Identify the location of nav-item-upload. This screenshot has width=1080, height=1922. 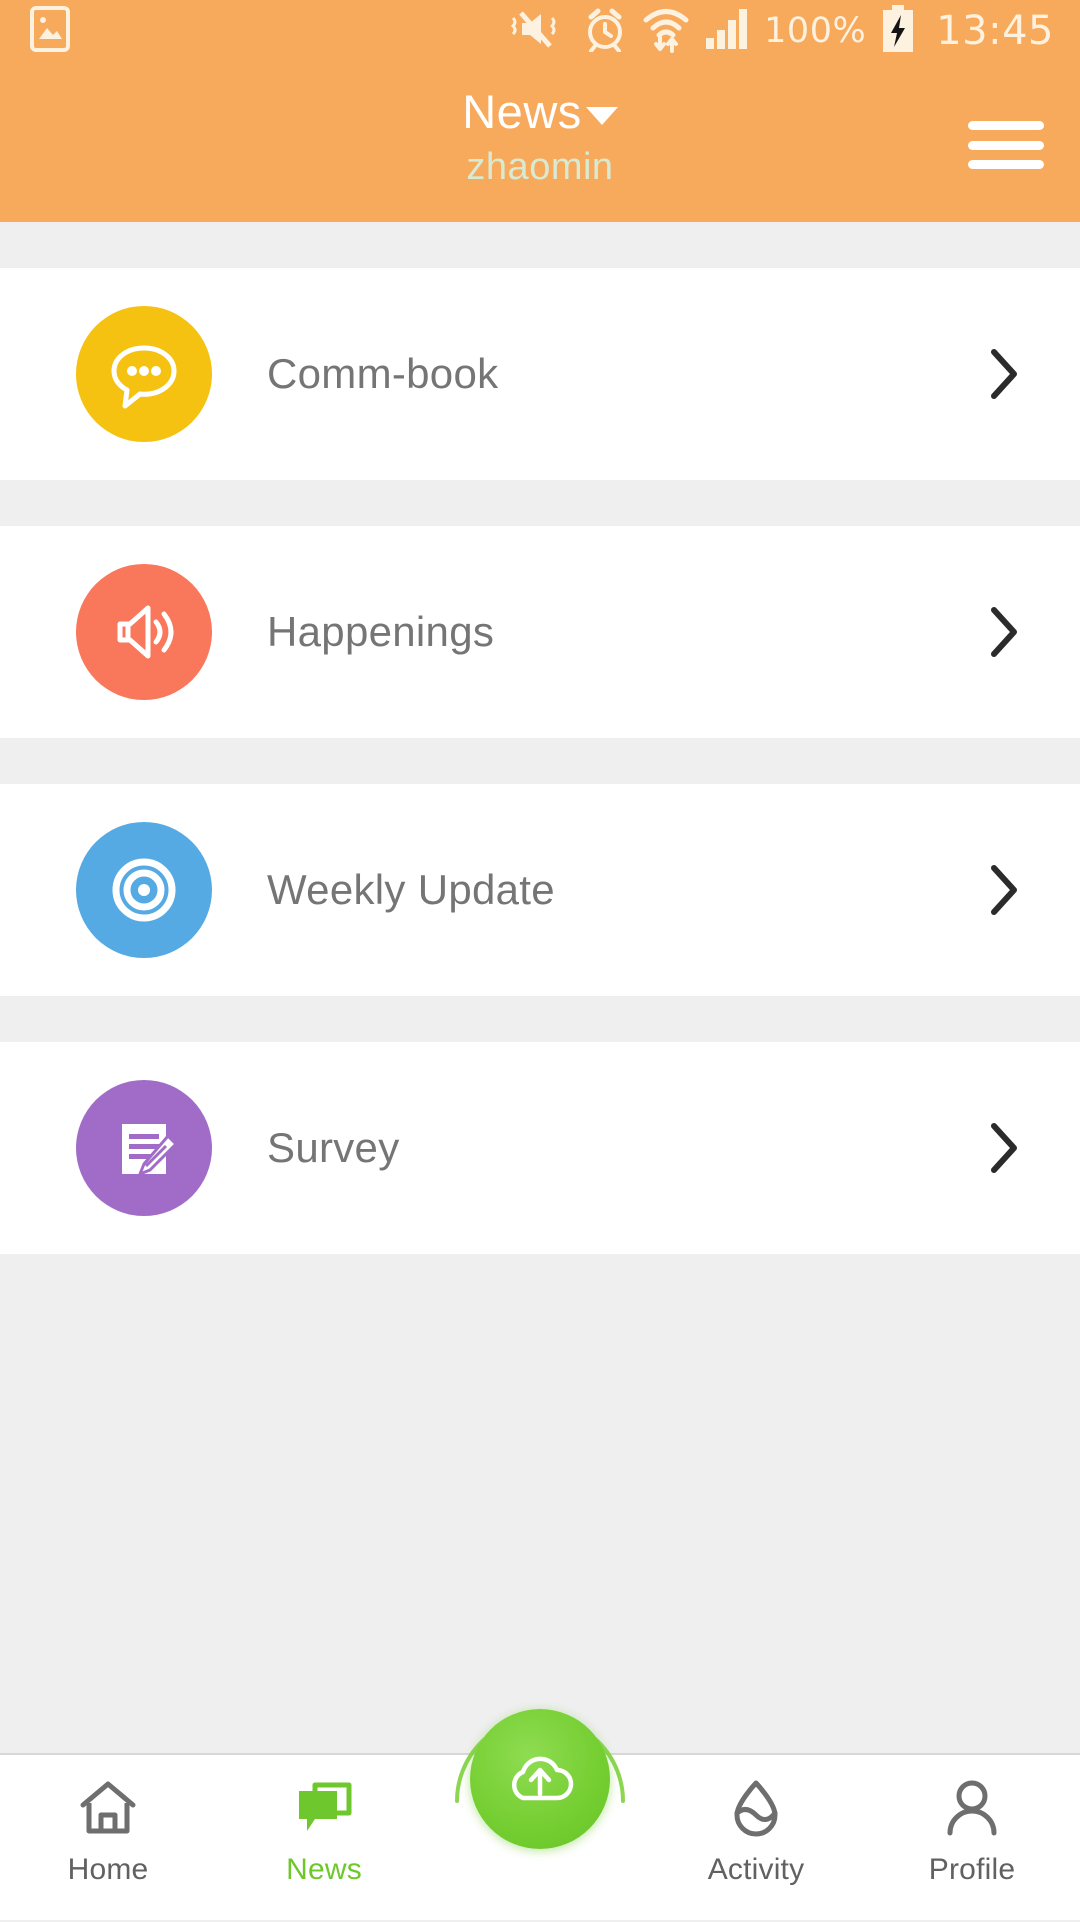
(540, 1815).